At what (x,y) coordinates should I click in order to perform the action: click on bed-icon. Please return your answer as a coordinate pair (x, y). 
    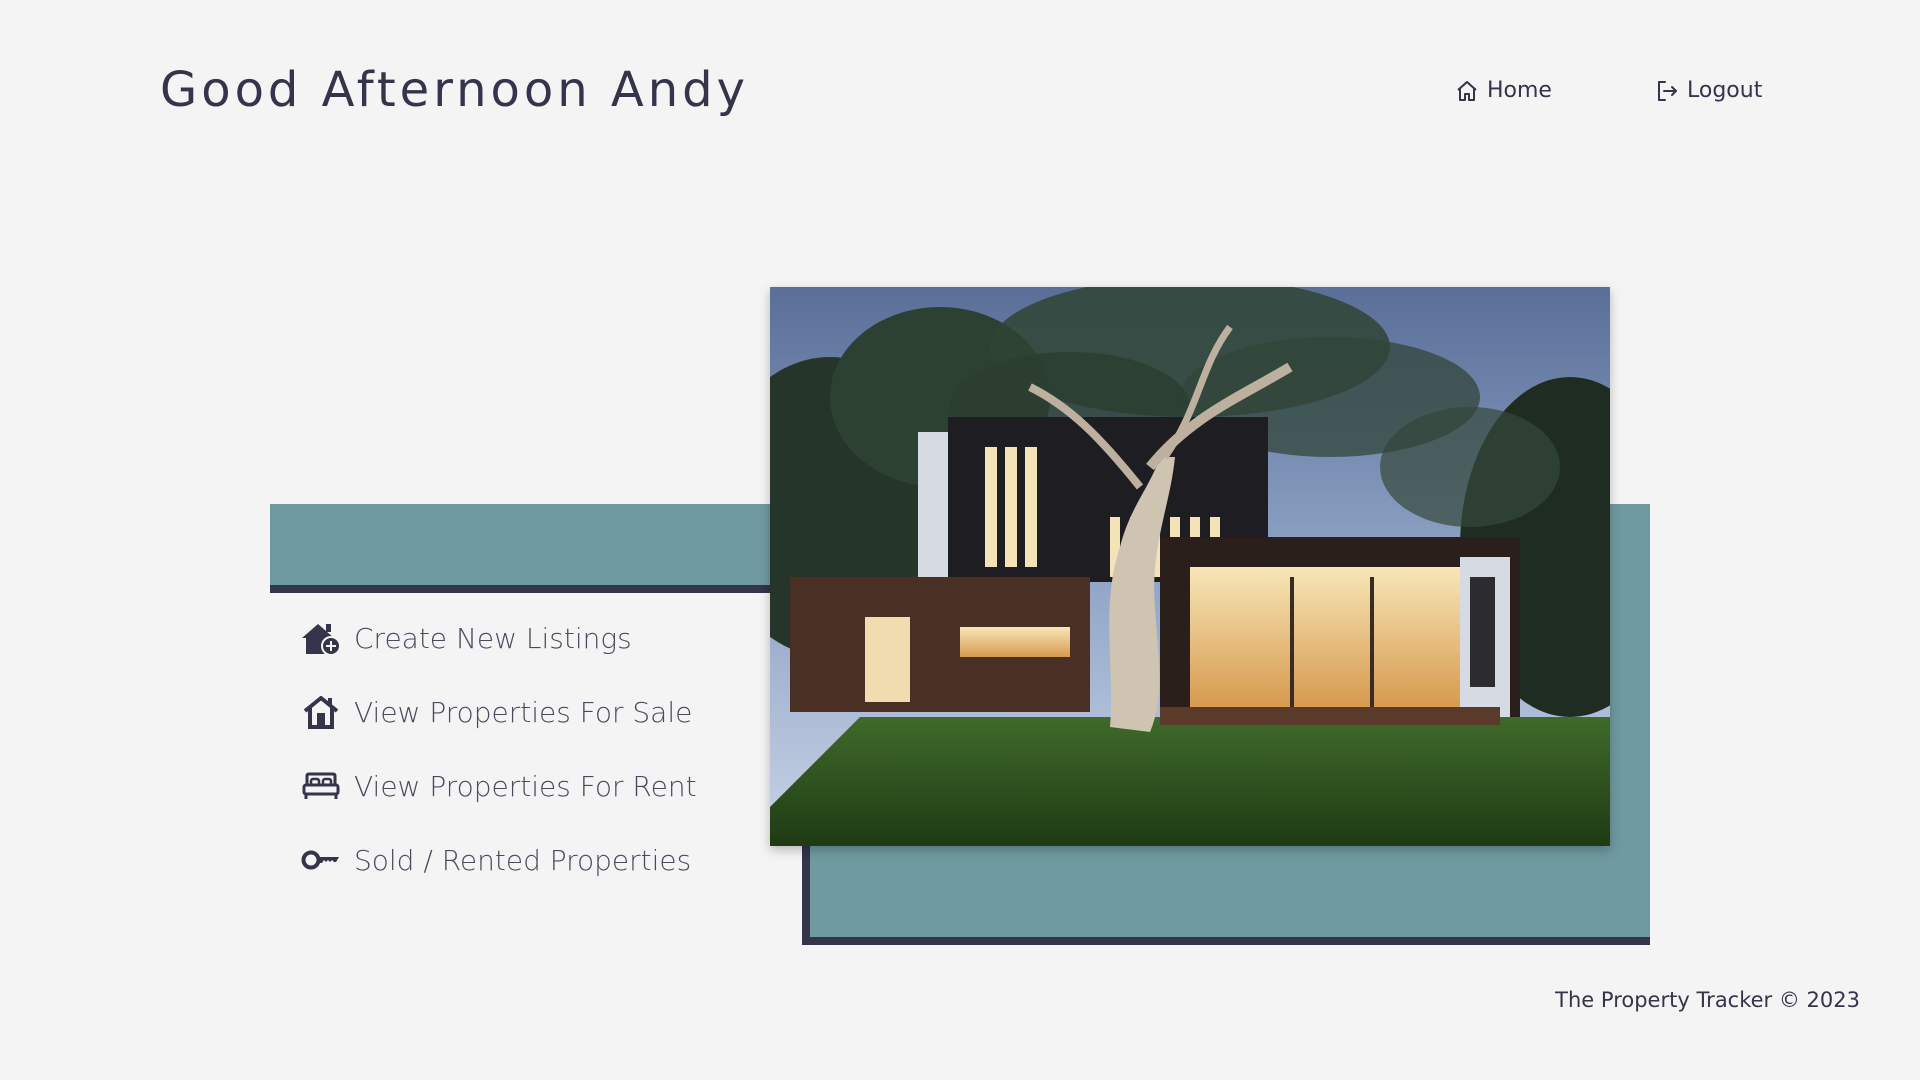
    Looking at the image, I should click on (321, 786).